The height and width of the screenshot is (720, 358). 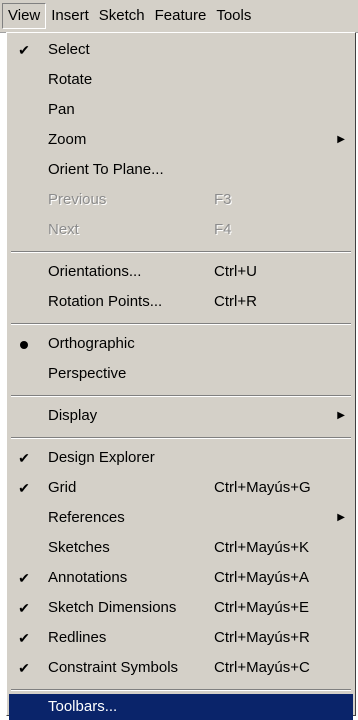 What do you see at coordinates (24, 344) in the screenshot?
I see `radio-bullet-icon` at bounding box center [24, 344].